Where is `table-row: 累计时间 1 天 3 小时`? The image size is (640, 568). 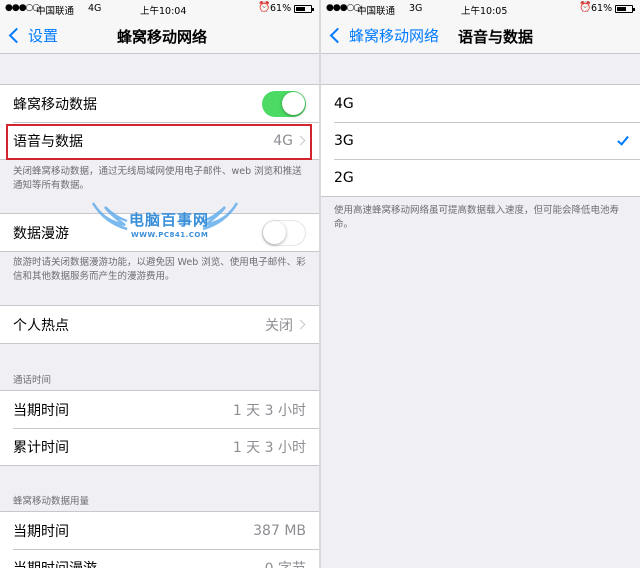 table-row: 累计时间 1 天 3 小时 is located at coordinates (159, 446).